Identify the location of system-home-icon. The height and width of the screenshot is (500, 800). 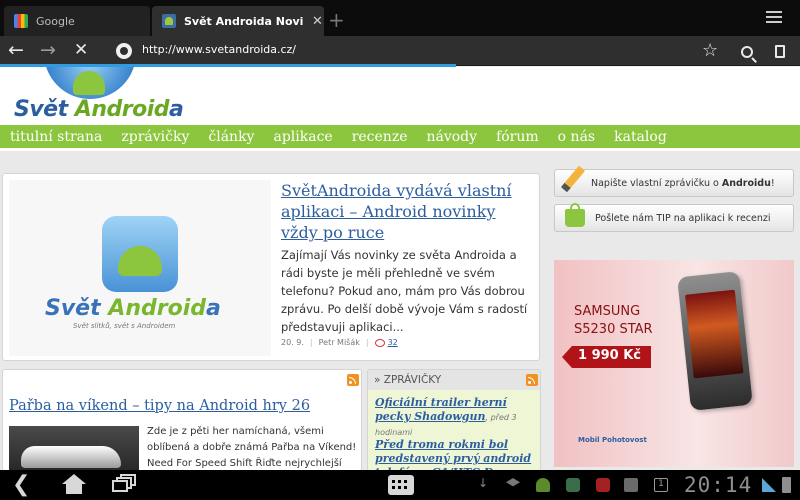
(74, 485).